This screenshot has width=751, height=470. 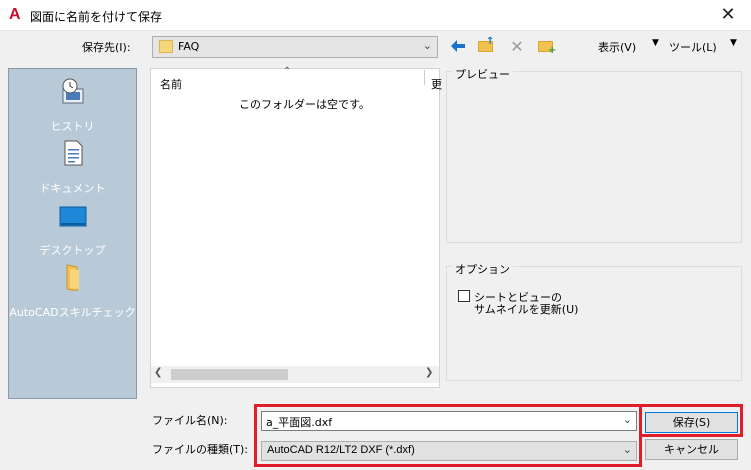 What do you see at coordinates (200, 449) in the screenshot?
I see `filetype-label: ファイルの種類(T):` at bounding box center [200, 449].